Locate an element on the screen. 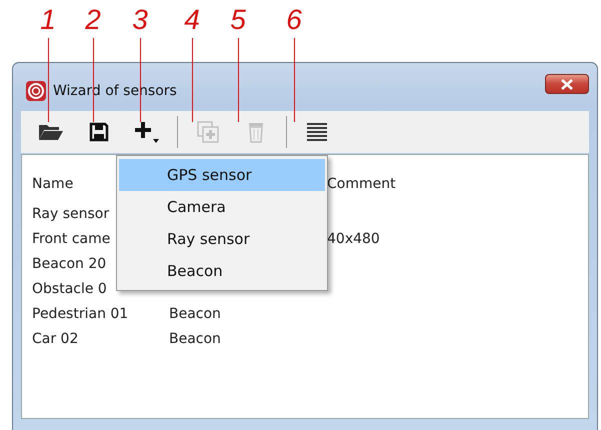 The width and height of the screenshot is (601, 430). table-cell-text: Obstacle 0 is located at coordinates (69, 288).